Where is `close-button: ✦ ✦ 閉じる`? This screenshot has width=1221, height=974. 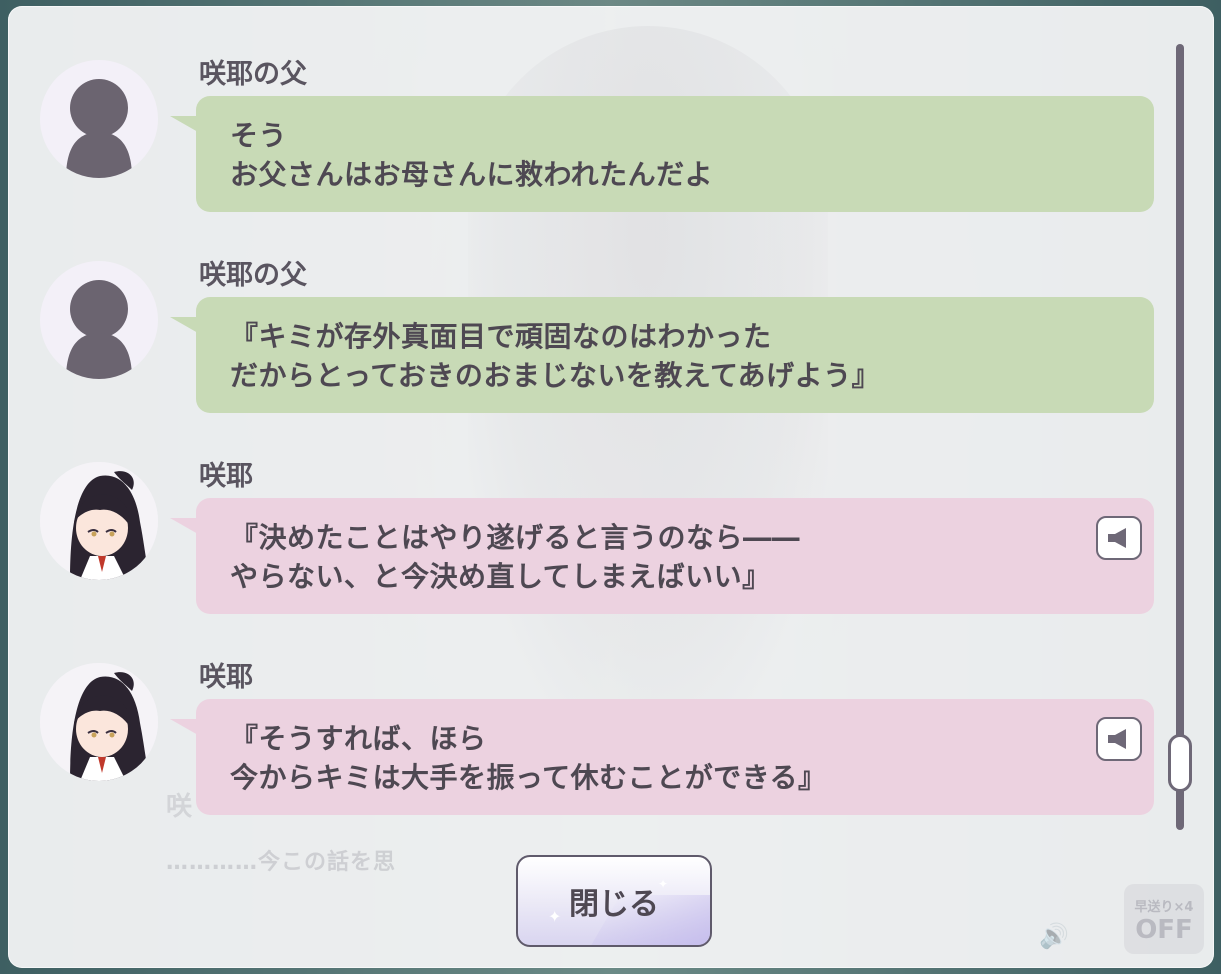 close-button: ✦ ✦ 閉じる is located at coordinates (614, 901).